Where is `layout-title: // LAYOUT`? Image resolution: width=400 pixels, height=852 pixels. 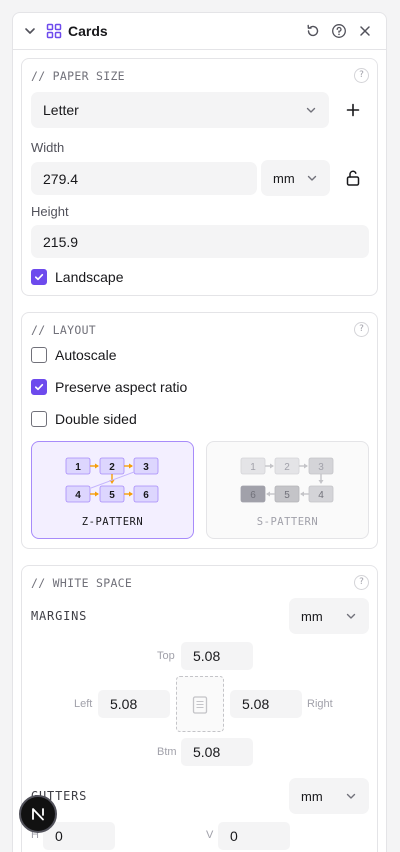 layout-title: // LAYOUT is located at coordinates (64, 330).